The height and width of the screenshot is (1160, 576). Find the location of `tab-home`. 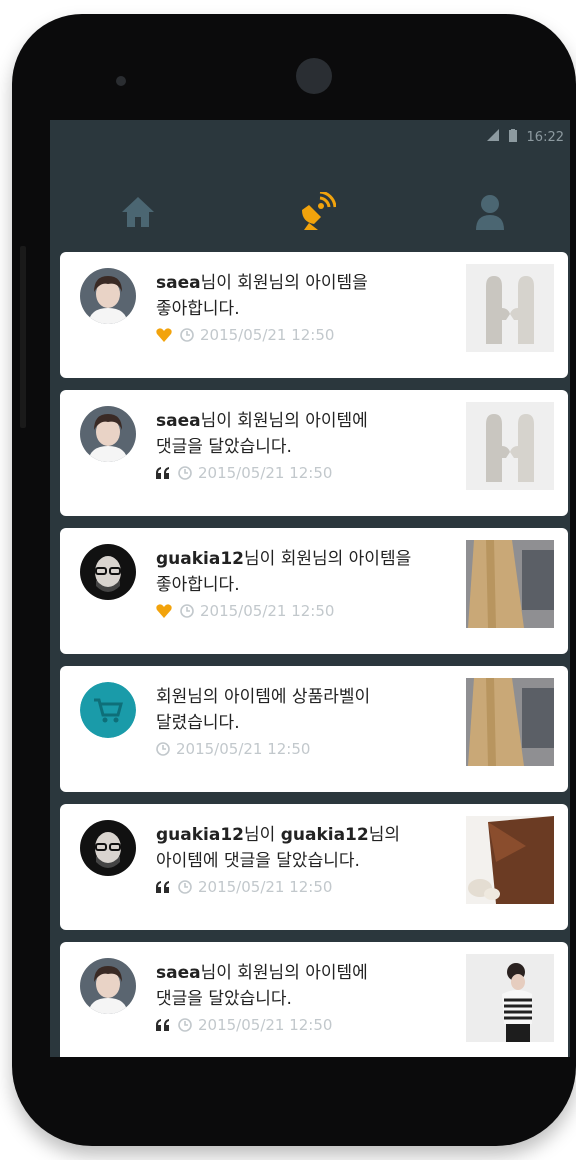

tab-home is located at coordinates (138, 212).